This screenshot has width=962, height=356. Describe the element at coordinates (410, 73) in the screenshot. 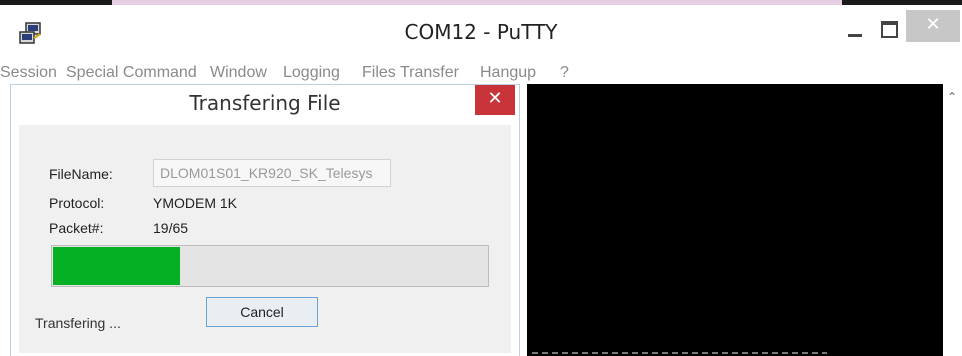

I see `menu-files-transfer: Files Transfer` at that location.